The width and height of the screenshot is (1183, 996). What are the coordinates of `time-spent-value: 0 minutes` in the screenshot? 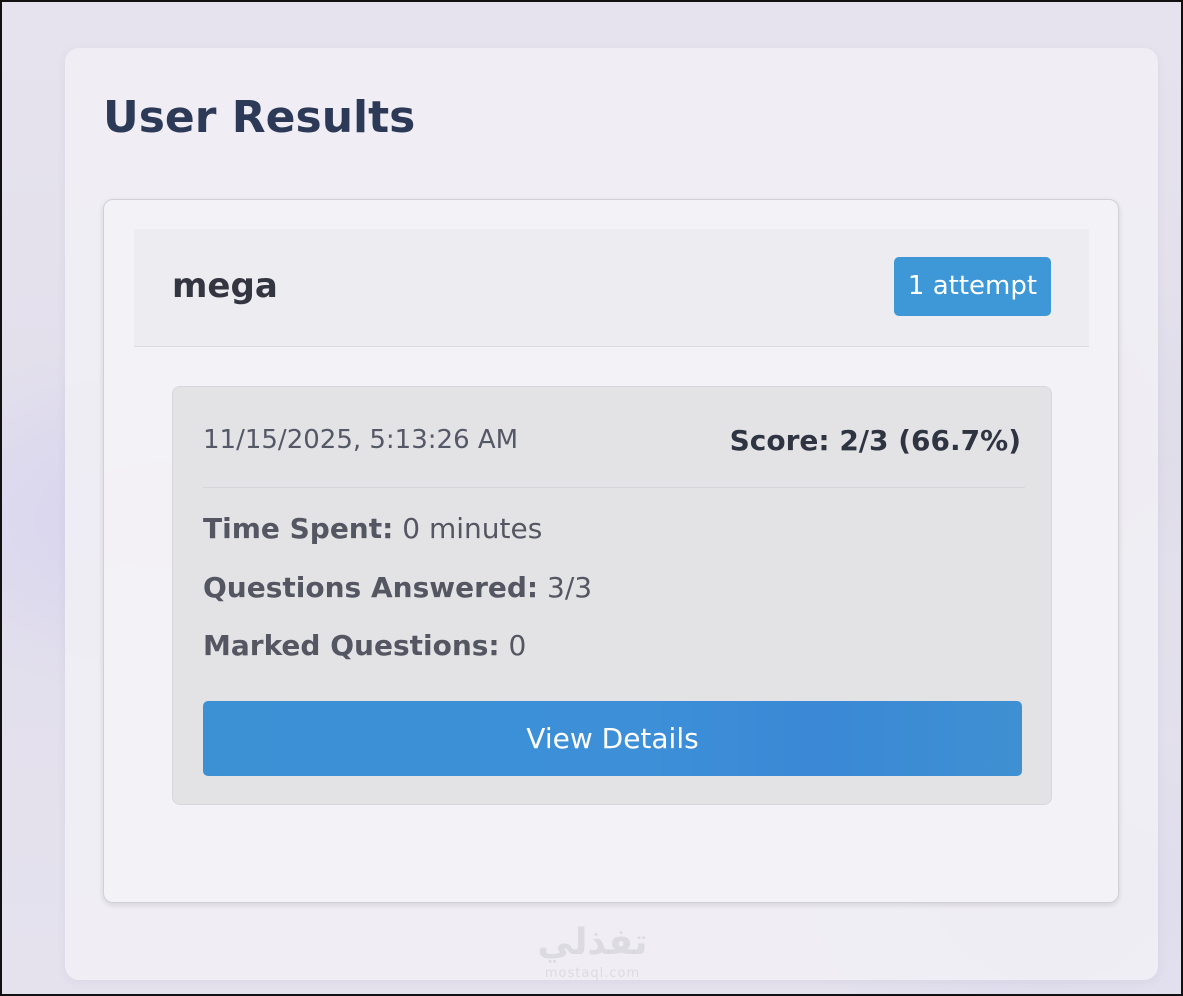 It's located at (468, 528).